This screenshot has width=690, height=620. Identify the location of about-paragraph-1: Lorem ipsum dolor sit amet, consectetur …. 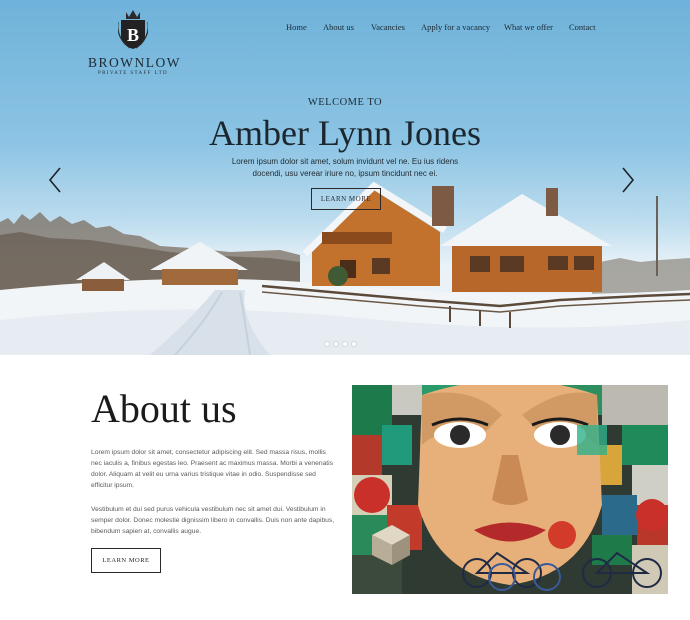
(212, 469).